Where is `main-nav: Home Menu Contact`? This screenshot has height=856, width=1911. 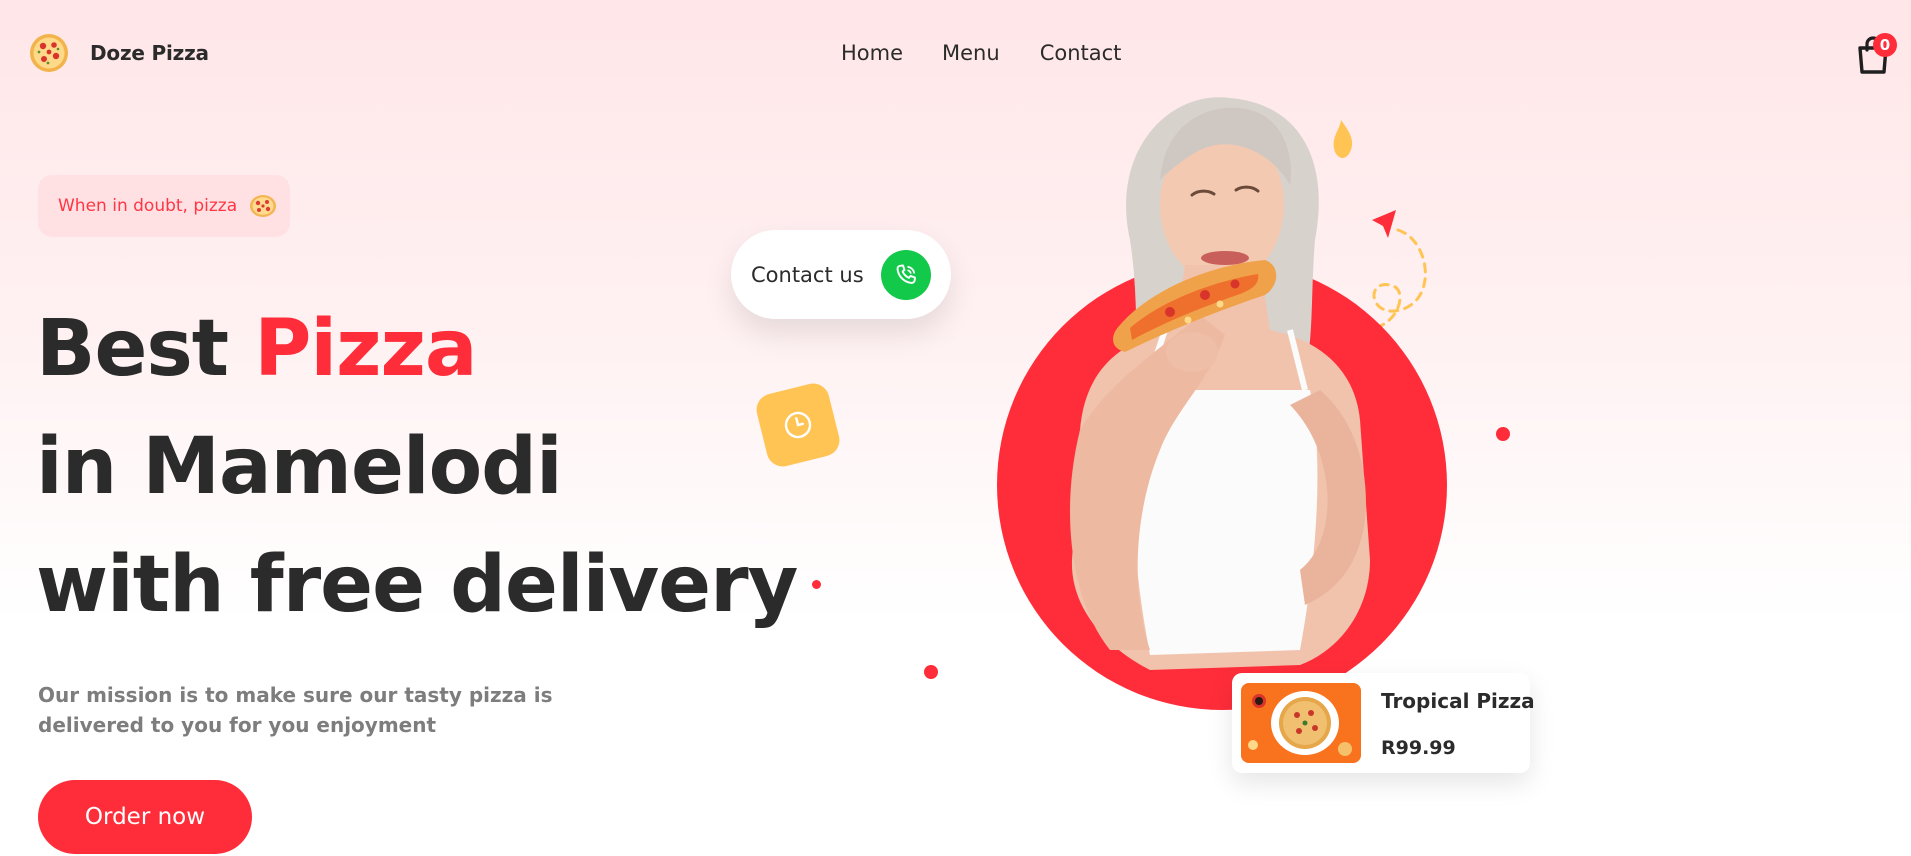
main-nav: Home Menu Contact is located at coordinates (981, 53).